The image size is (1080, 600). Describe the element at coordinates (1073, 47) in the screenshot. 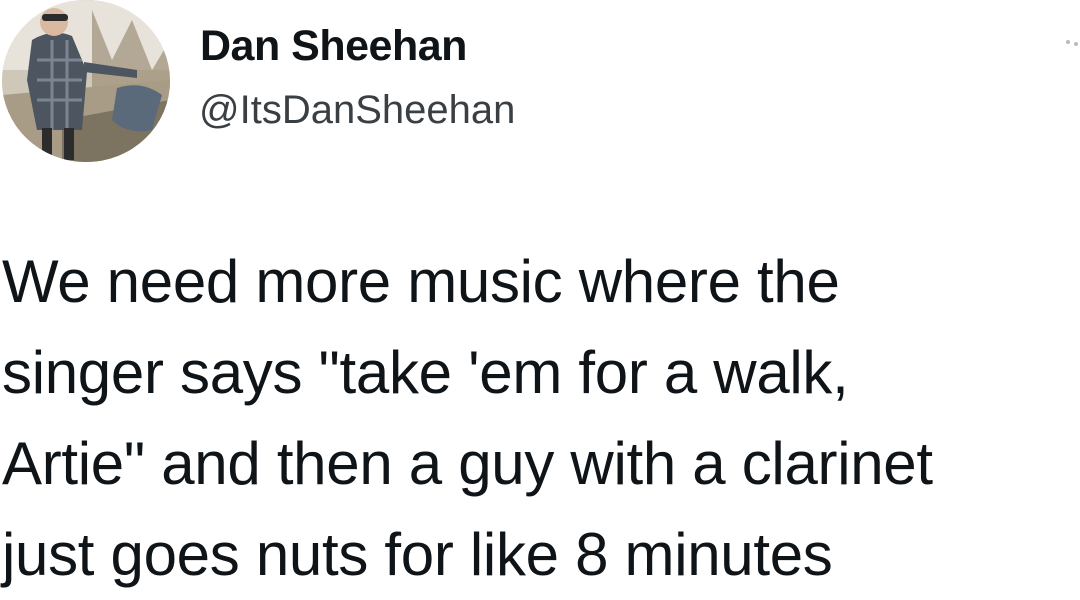

I see `more-horizontal-icon` at that location.